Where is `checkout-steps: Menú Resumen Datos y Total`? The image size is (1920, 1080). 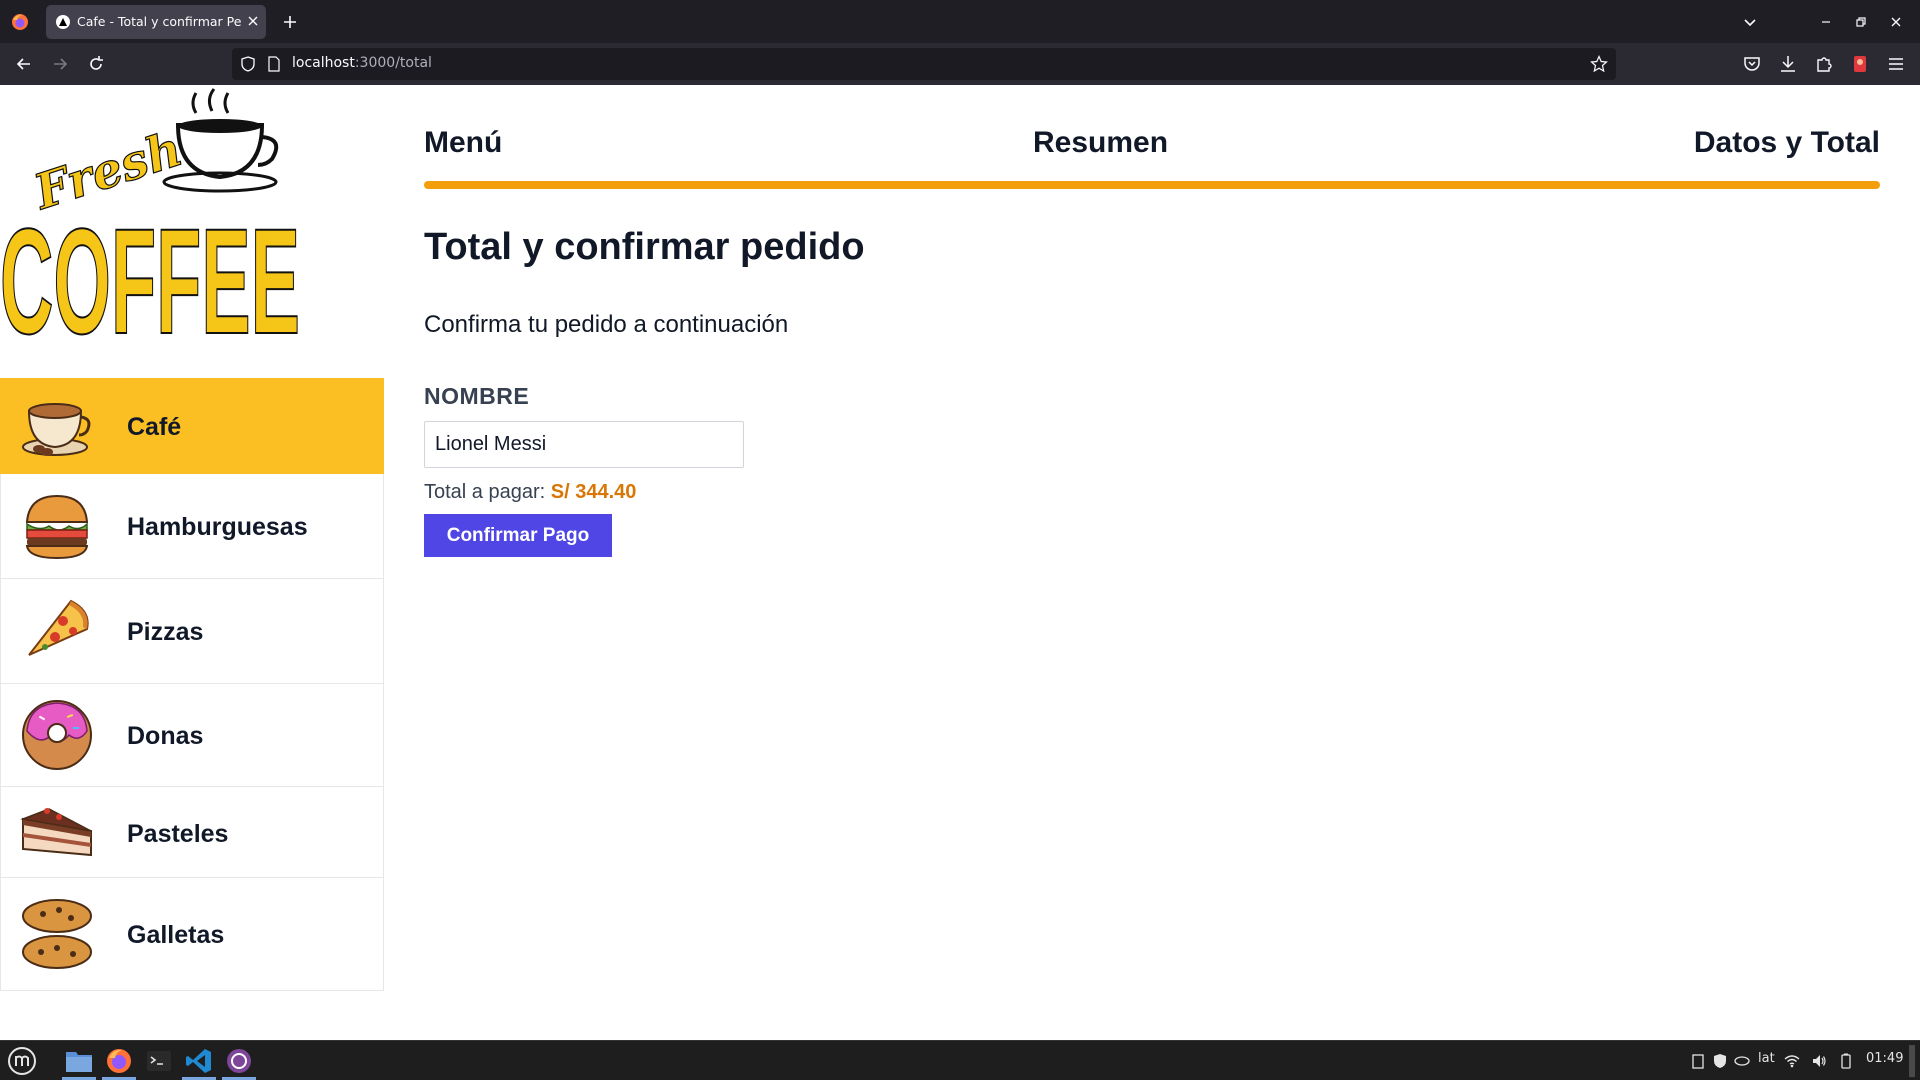
checkout-steps: Menú Resumen Datos y Total is located at coordinates (1152, 142).